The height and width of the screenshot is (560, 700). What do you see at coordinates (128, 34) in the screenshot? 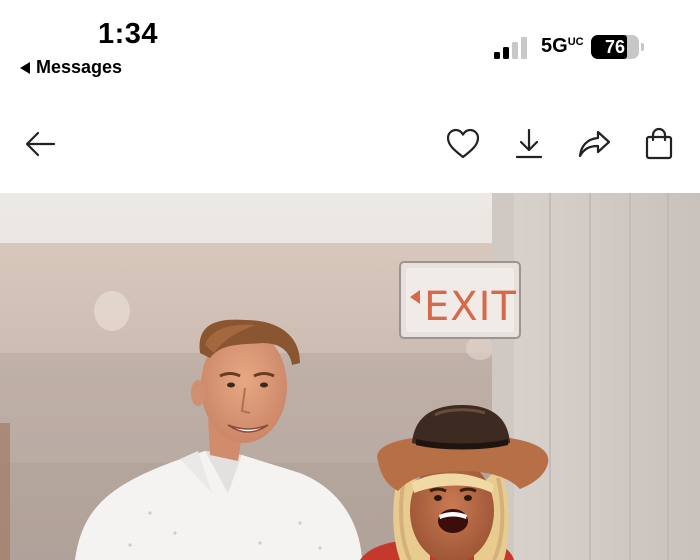
I see `status-time: 1:34` at bounding box center [128, 34].